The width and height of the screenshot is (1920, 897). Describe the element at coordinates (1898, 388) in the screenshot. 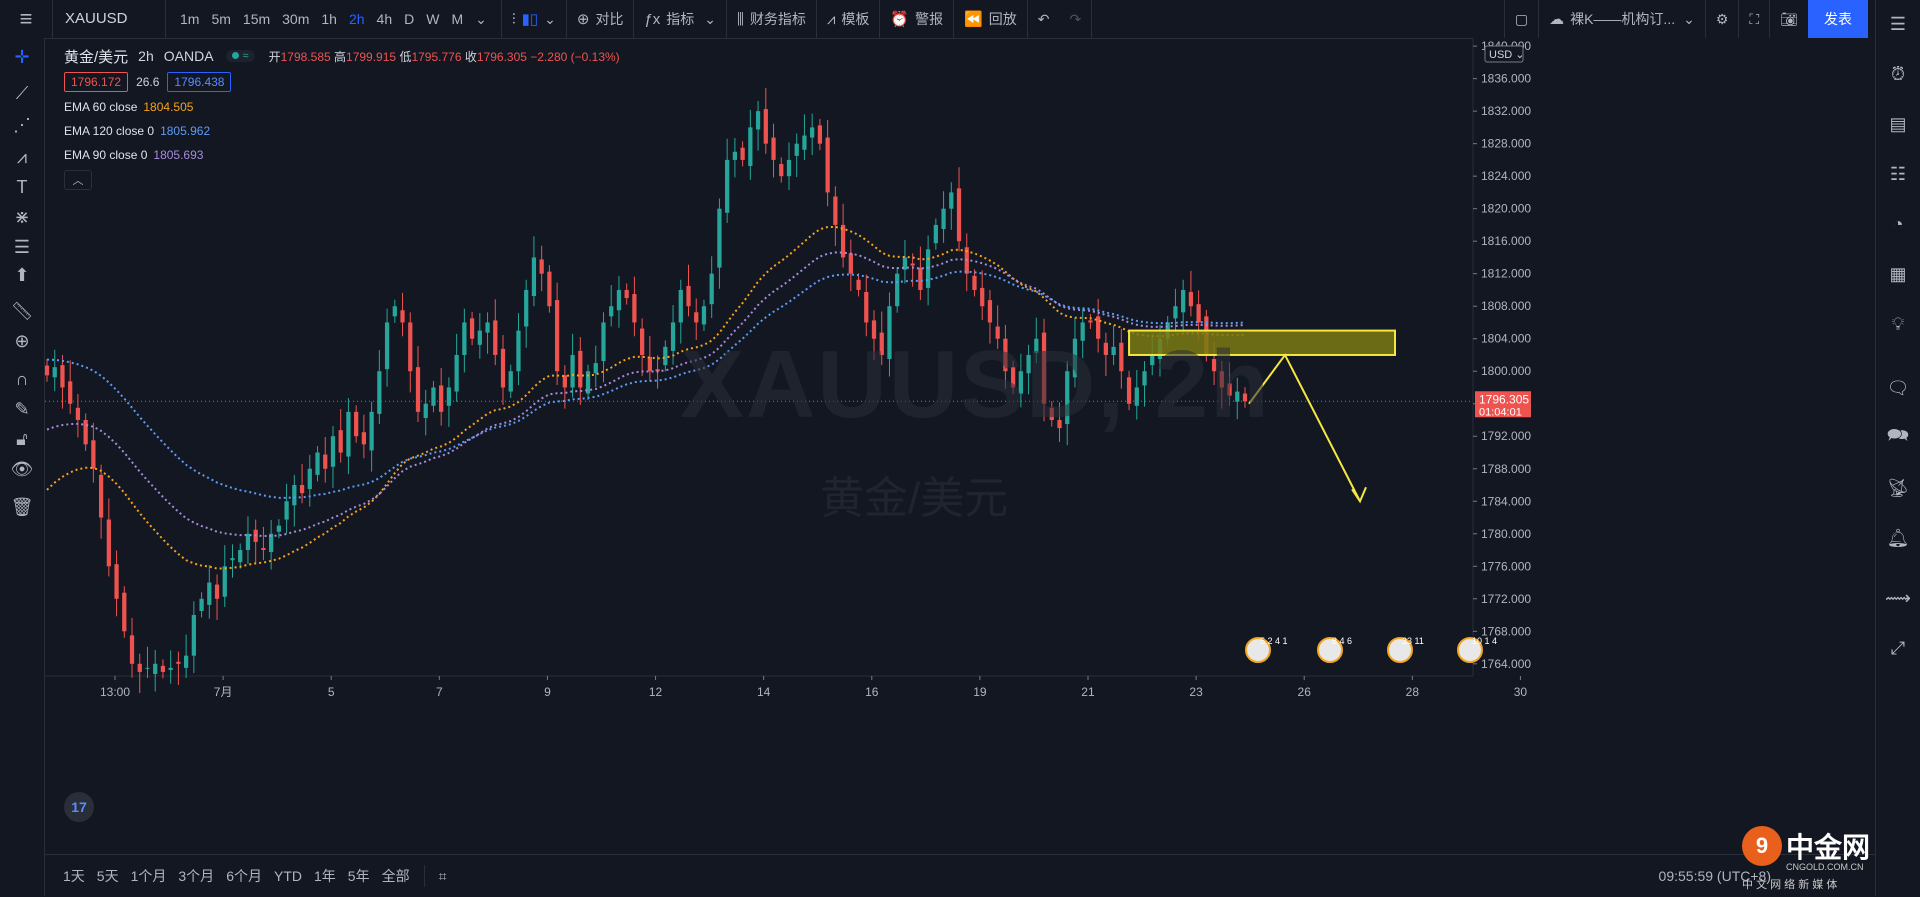

I see `chat-icon: 🗨︎` at that location.